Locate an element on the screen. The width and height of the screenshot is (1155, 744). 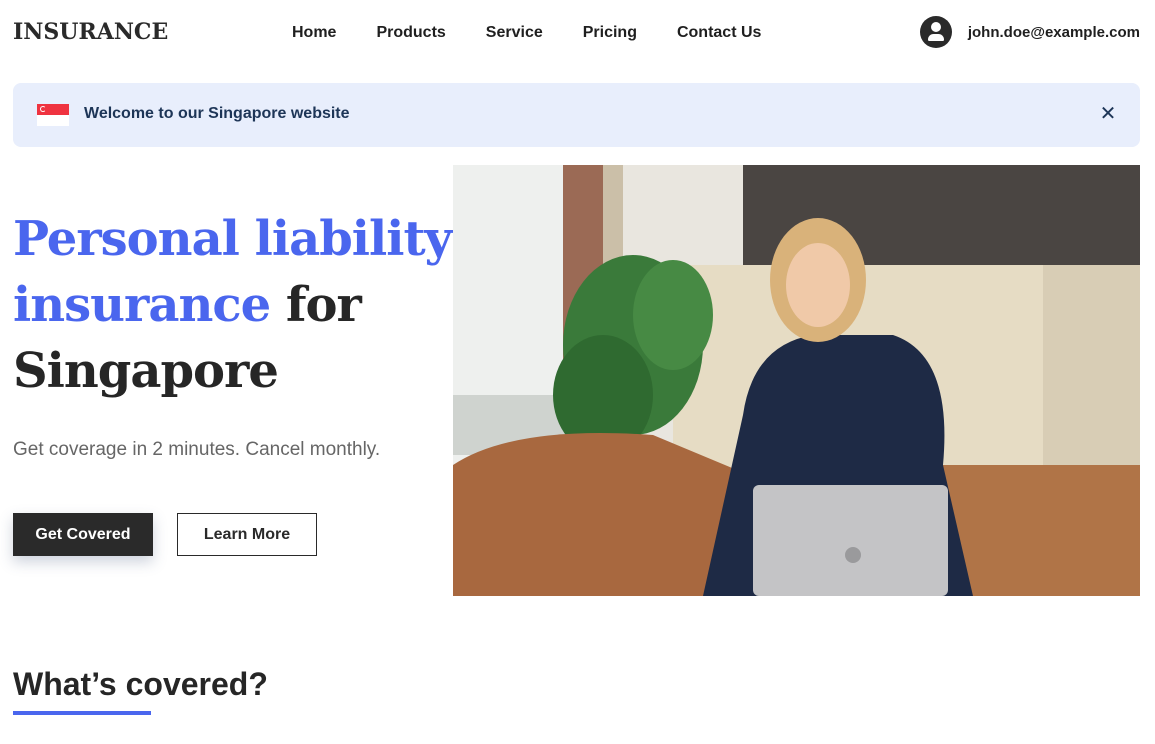
account-circle-icon is located at coordinates (935, 32).